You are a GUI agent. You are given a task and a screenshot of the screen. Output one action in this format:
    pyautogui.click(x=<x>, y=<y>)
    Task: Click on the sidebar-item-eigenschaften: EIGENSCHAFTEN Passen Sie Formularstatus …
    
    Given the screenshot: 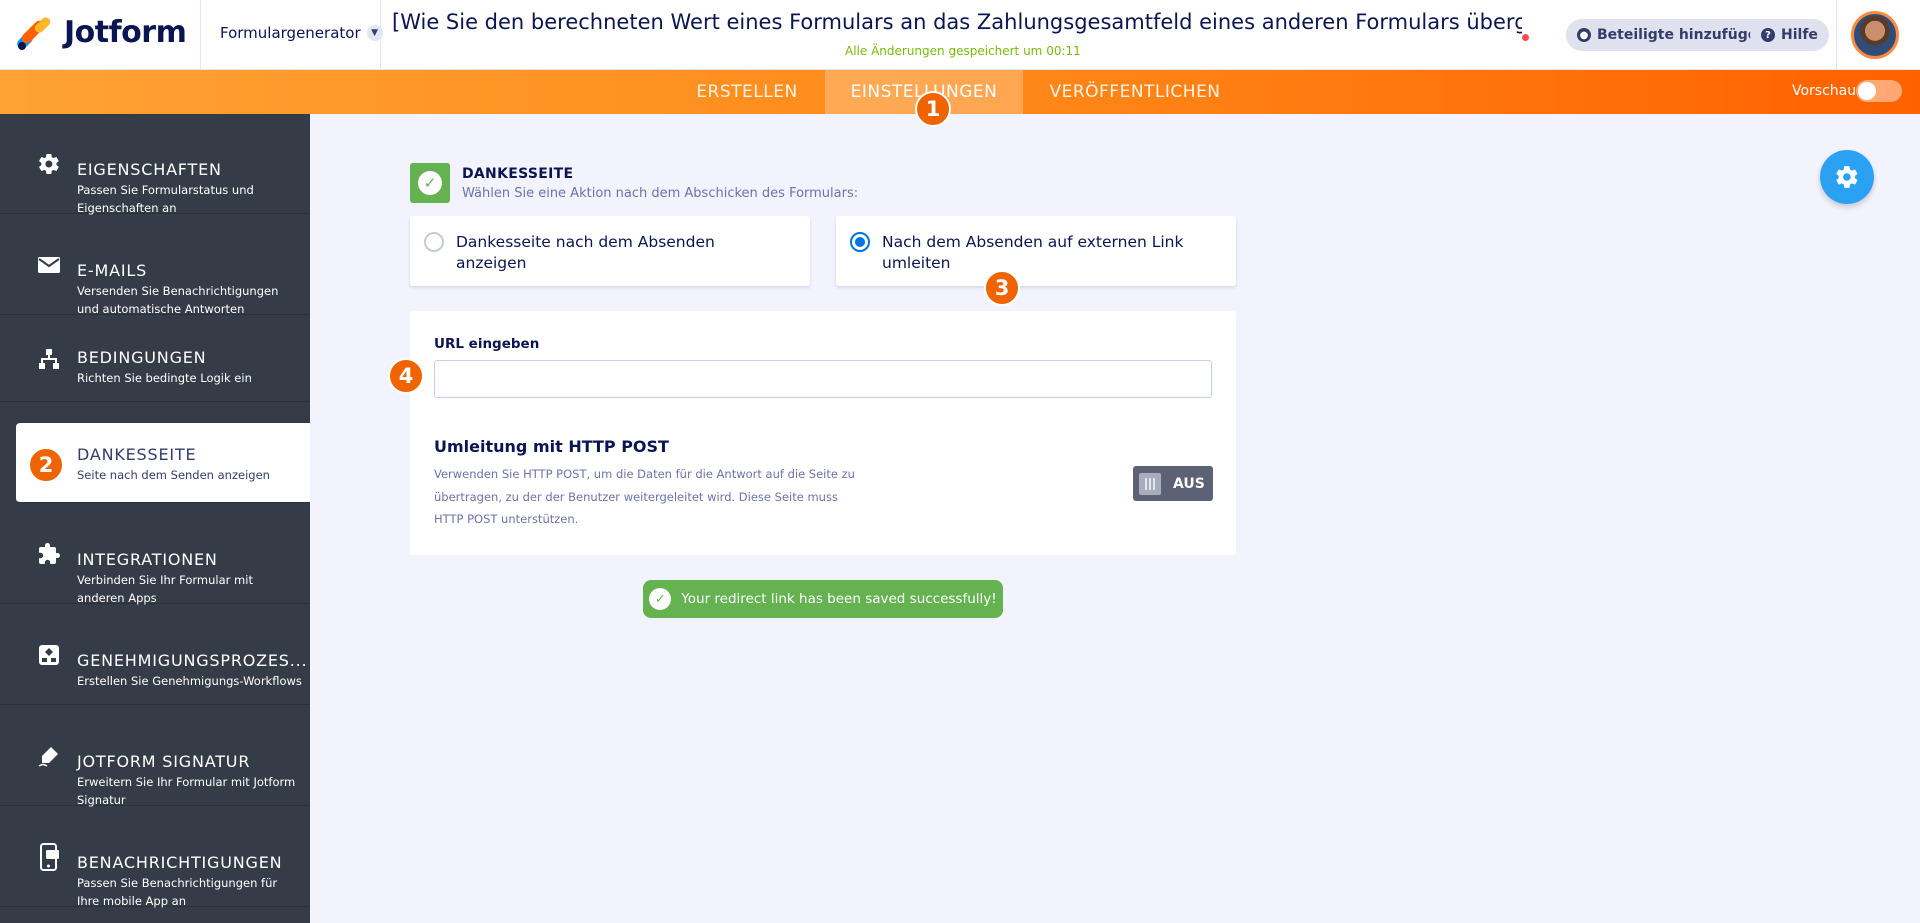 What is the action you would take?
    pyautogui.click(x=155, y=164)
    